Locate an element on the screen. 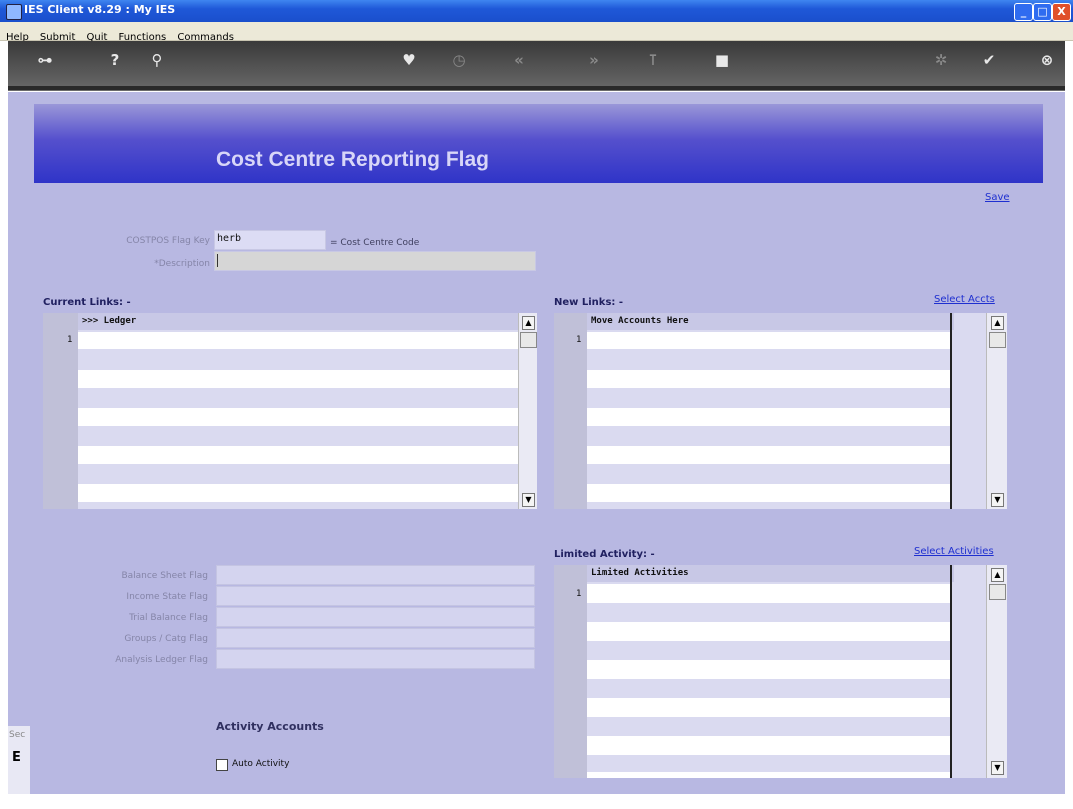 The width and height of the screenshot is (1073, 809). refresh-icon: ✲ is located at coordinates (941, 60).